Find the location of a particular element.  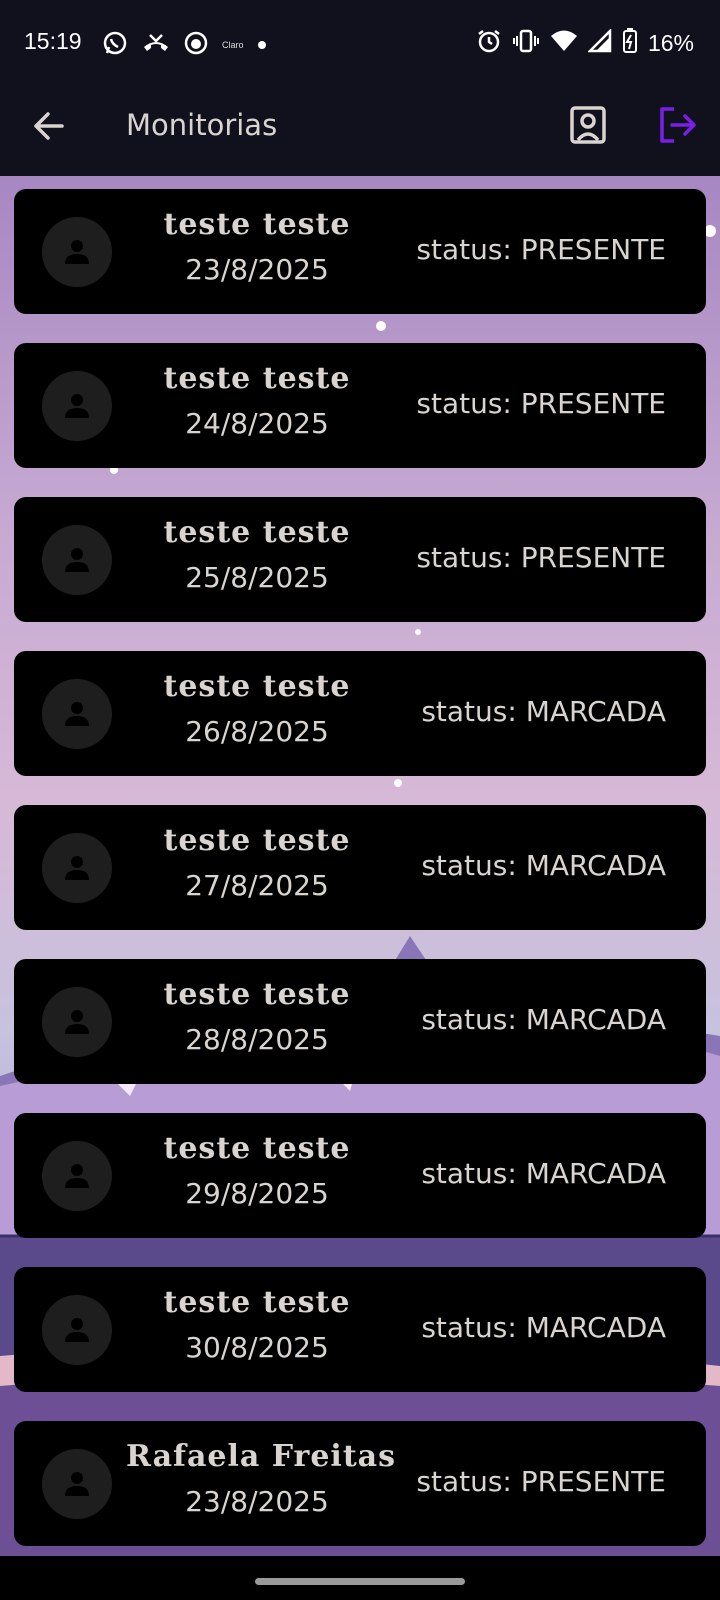

account-box-icon is located at coordinates (588, 125).